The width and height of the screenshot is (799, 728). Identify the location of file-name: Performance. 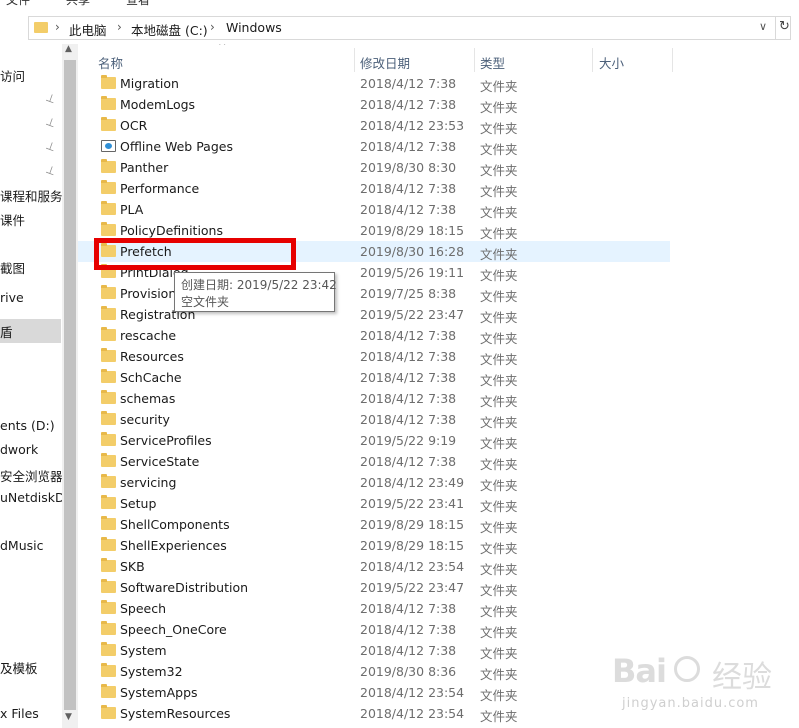
(159, 188).